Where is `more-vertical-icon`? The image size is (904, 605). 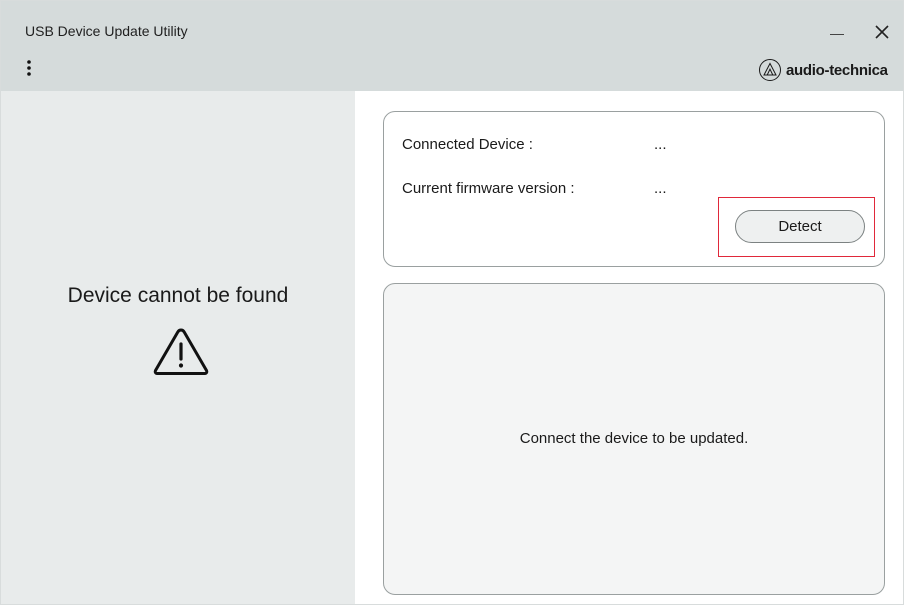 more-vertical-icon is located at coordinates (29, 68).